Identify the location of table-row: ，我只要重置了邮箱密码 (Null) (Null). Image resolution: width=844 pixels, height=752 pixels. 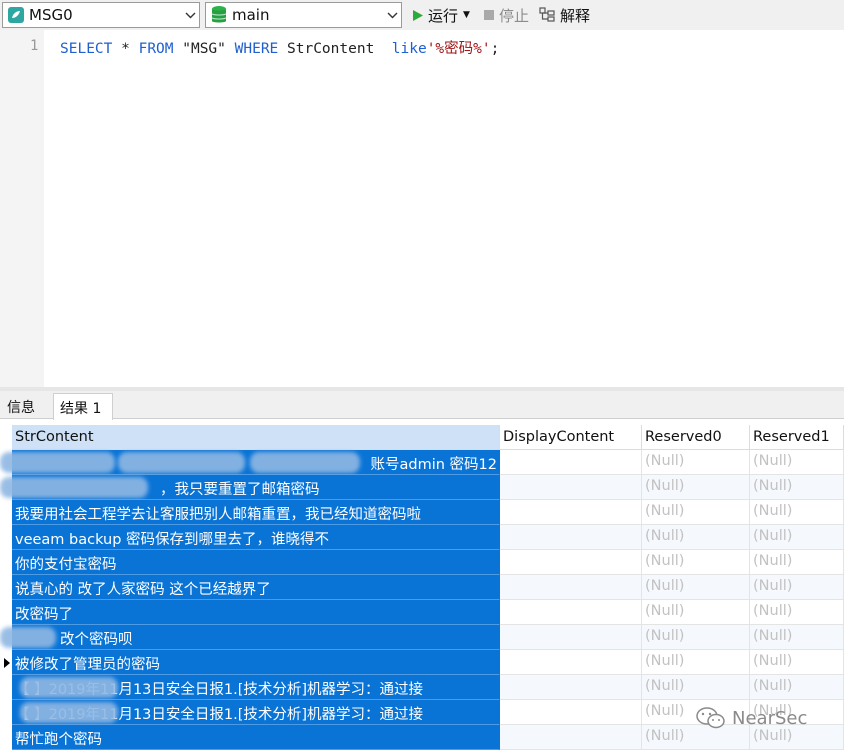
(422, 487).